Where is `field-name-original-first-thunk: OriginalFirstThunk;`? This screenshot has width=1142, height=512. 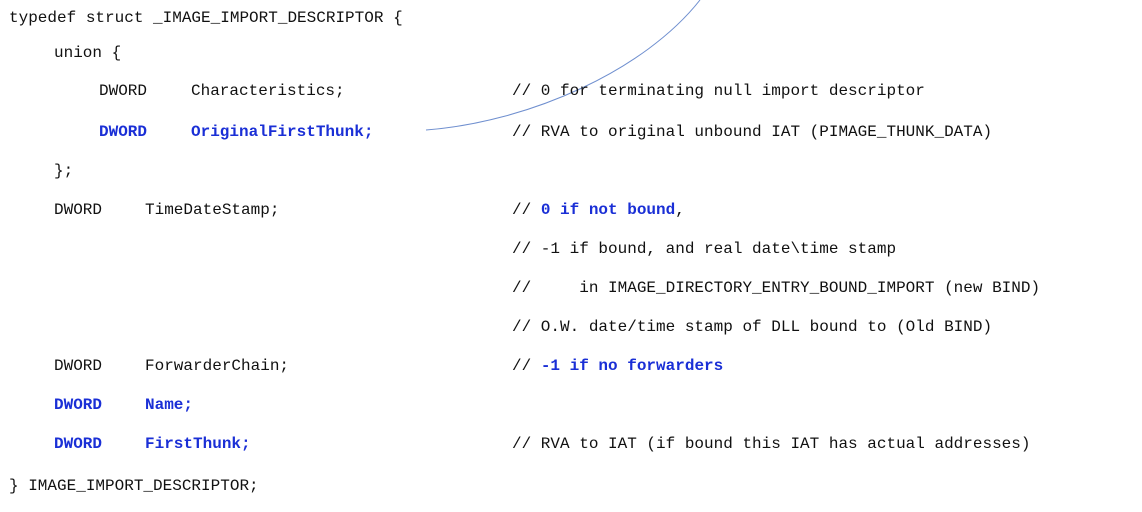
field-name-original-first-thunk: OriginalFirstThunk; is located at coordinates (282, 132).